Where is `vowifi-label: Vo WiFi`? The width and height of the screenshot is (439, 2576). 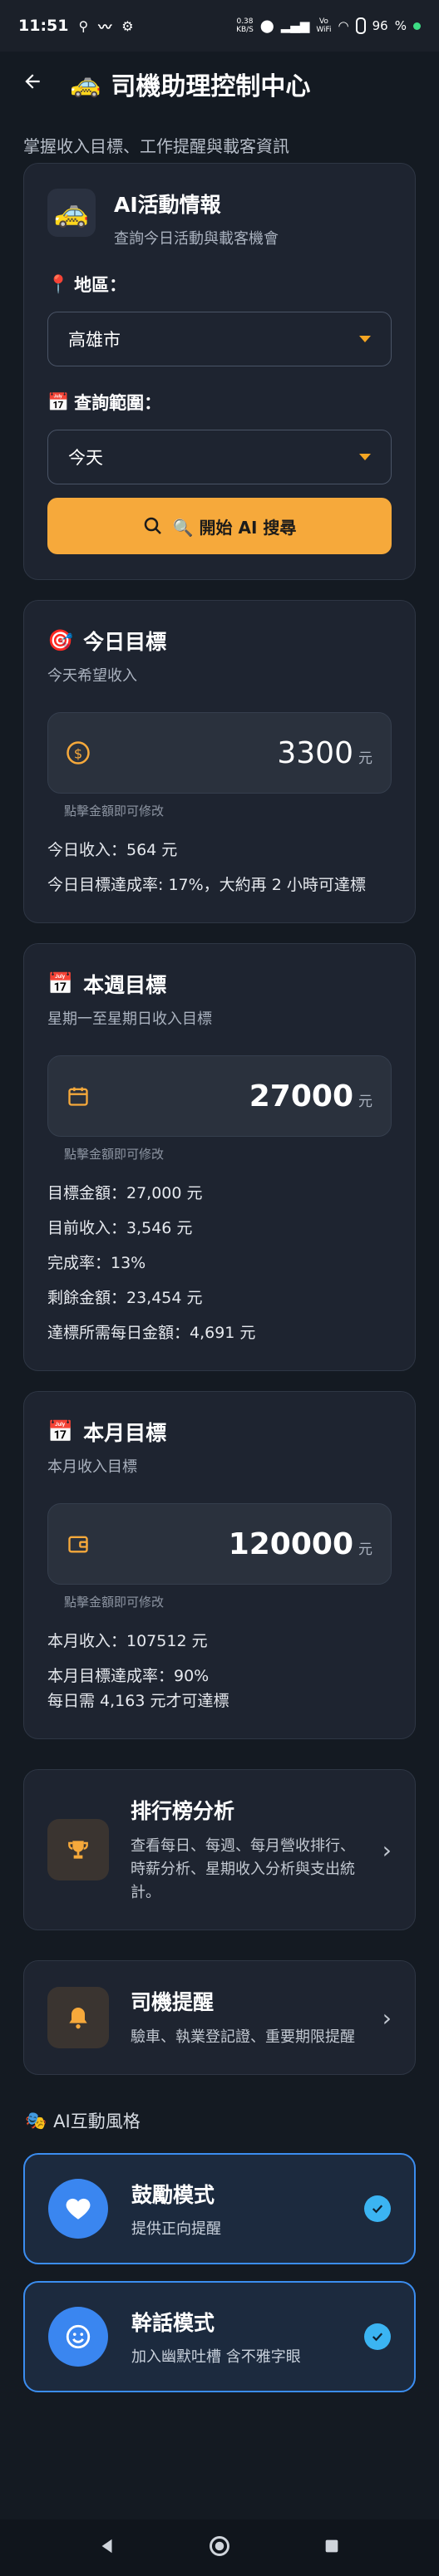
vowifi-label: Vo WiFi is located at coordinates (323, 25).